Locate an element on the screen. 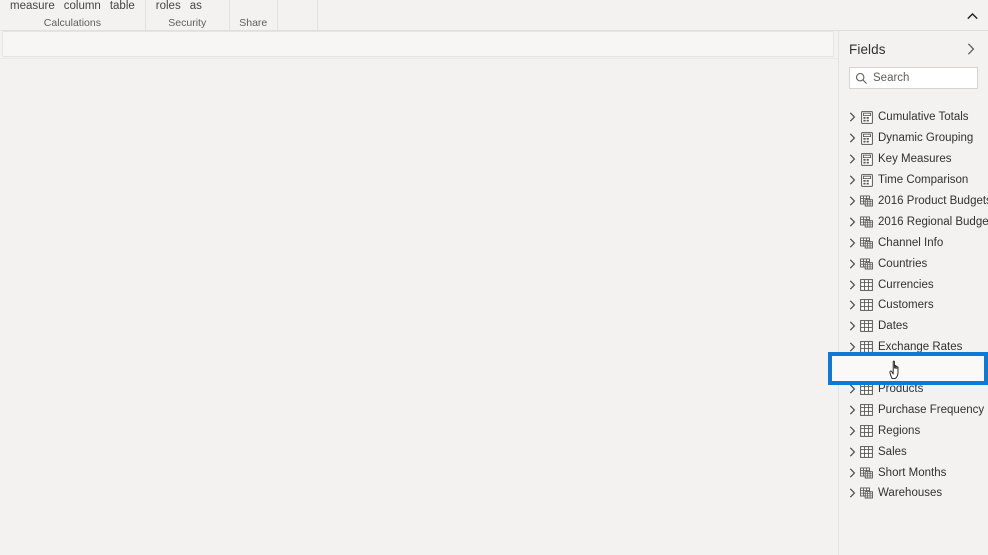 This screenshot has height=555, width=988. ribbon-group-spacer is located at coordinates (298, 15).